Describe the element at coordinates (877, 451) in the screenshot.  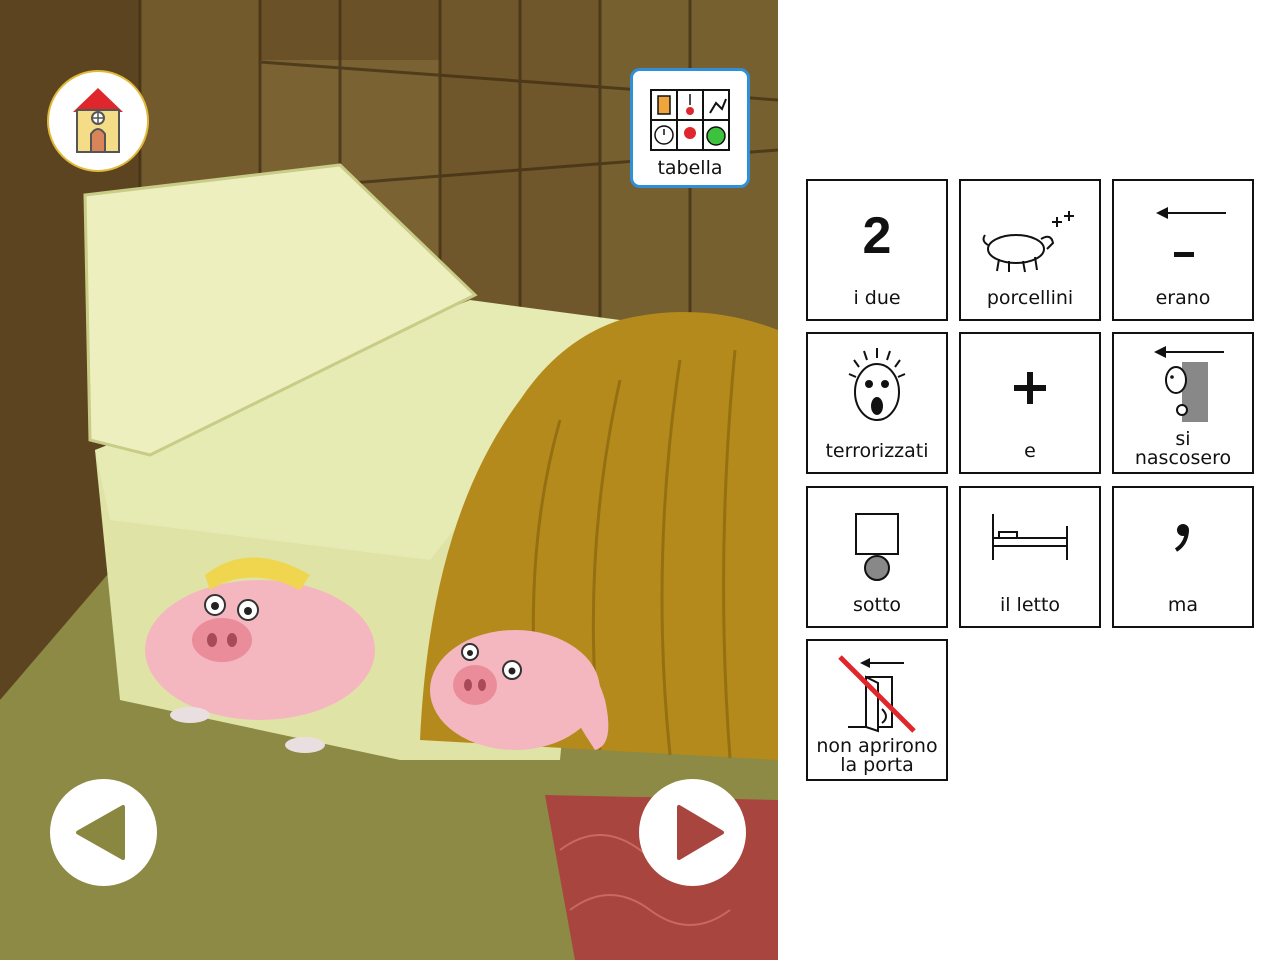
I see `symbol-label: terrorizzati` at that location.